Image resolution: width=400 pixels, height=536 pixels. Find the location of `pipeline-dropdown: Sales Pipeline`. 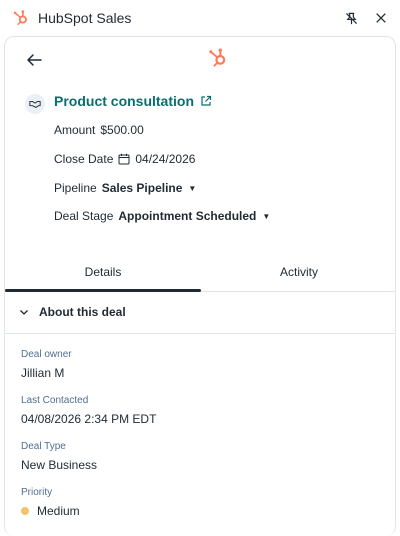

pipeline-dropdown: Sales Pipeline is located at coordinates (142, 188).